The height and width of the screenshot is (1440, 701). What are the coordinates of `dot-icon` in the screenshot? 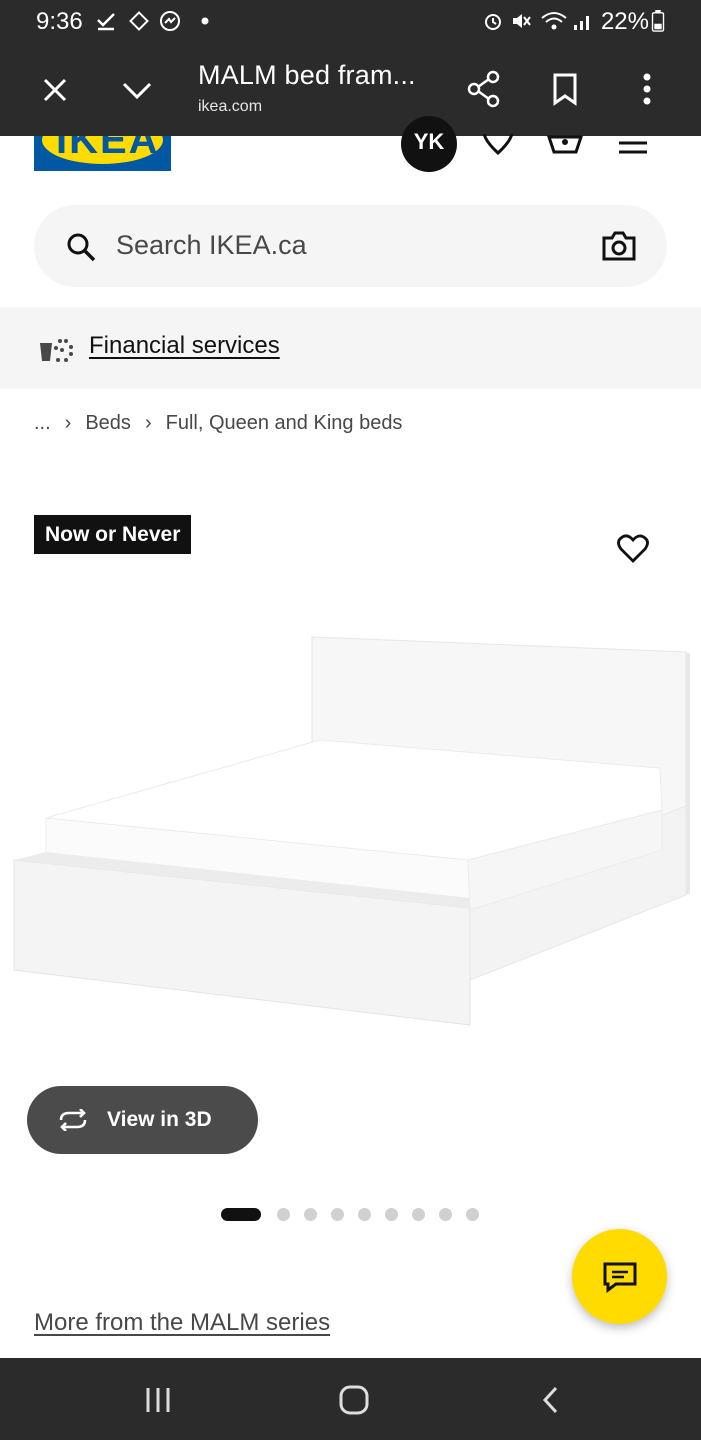 It's located at (205, 21).